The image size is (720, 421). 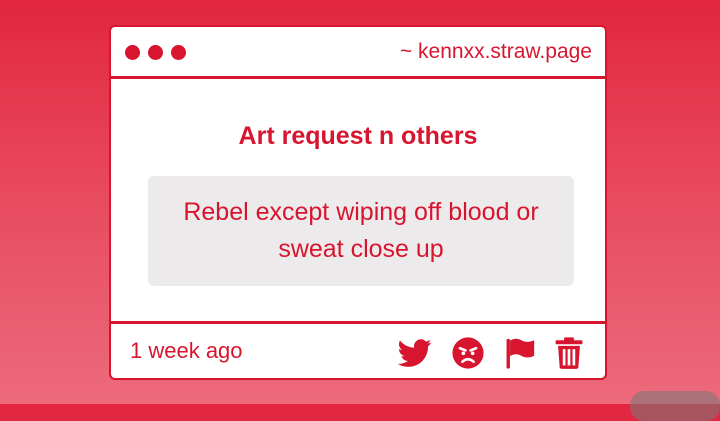 What do you see at coordinates (358, 136) in the screenshot?
I see `post-heading: Art request n others` at bounding box center [358, 136].